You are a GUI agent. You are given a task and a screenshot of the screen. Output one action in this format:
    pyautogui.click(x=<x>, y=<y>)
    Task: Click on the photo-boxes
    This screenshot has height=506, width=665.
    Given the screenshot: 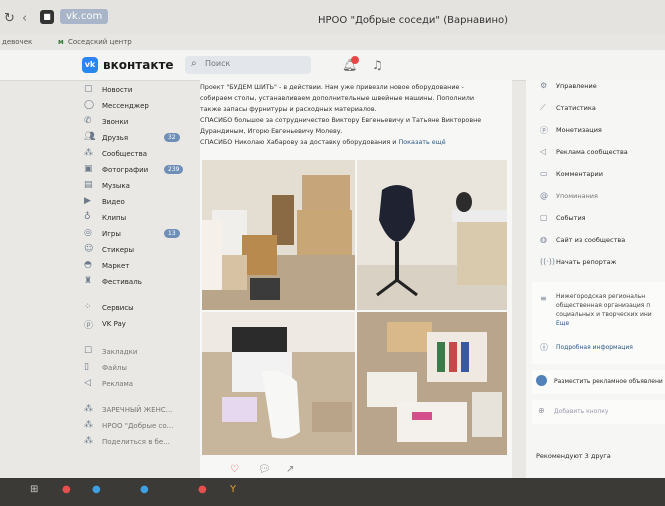 What is the action you would take?
    pyautogui.click(x=278, y=235)
    